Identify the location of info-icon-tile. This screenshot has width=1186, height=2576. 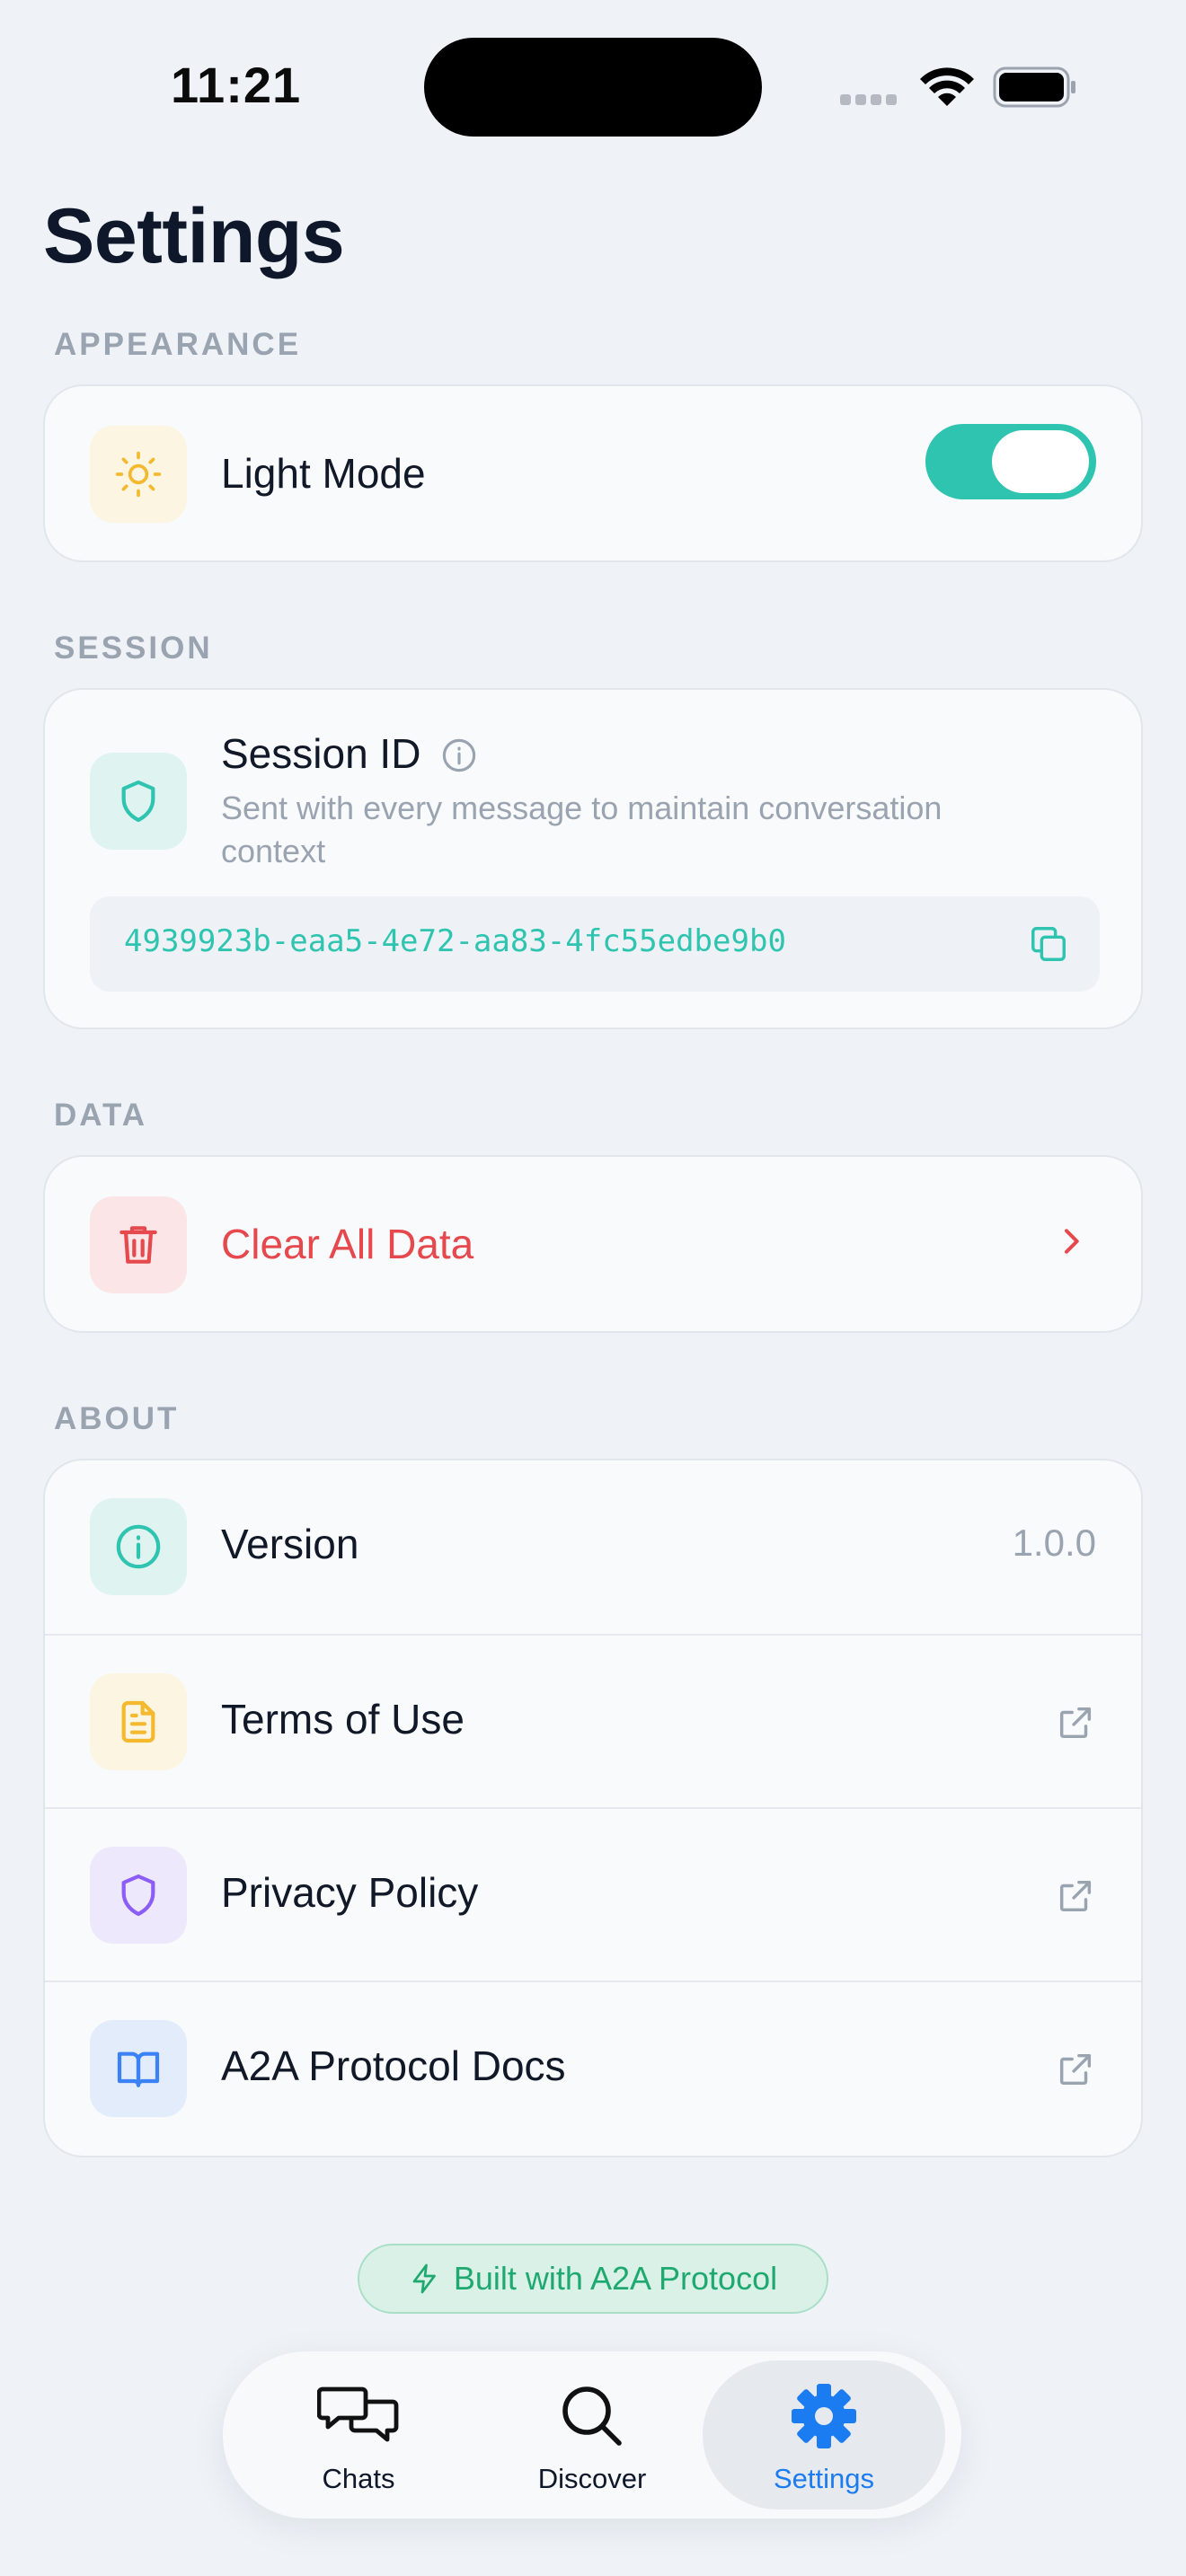
(138, 1546).